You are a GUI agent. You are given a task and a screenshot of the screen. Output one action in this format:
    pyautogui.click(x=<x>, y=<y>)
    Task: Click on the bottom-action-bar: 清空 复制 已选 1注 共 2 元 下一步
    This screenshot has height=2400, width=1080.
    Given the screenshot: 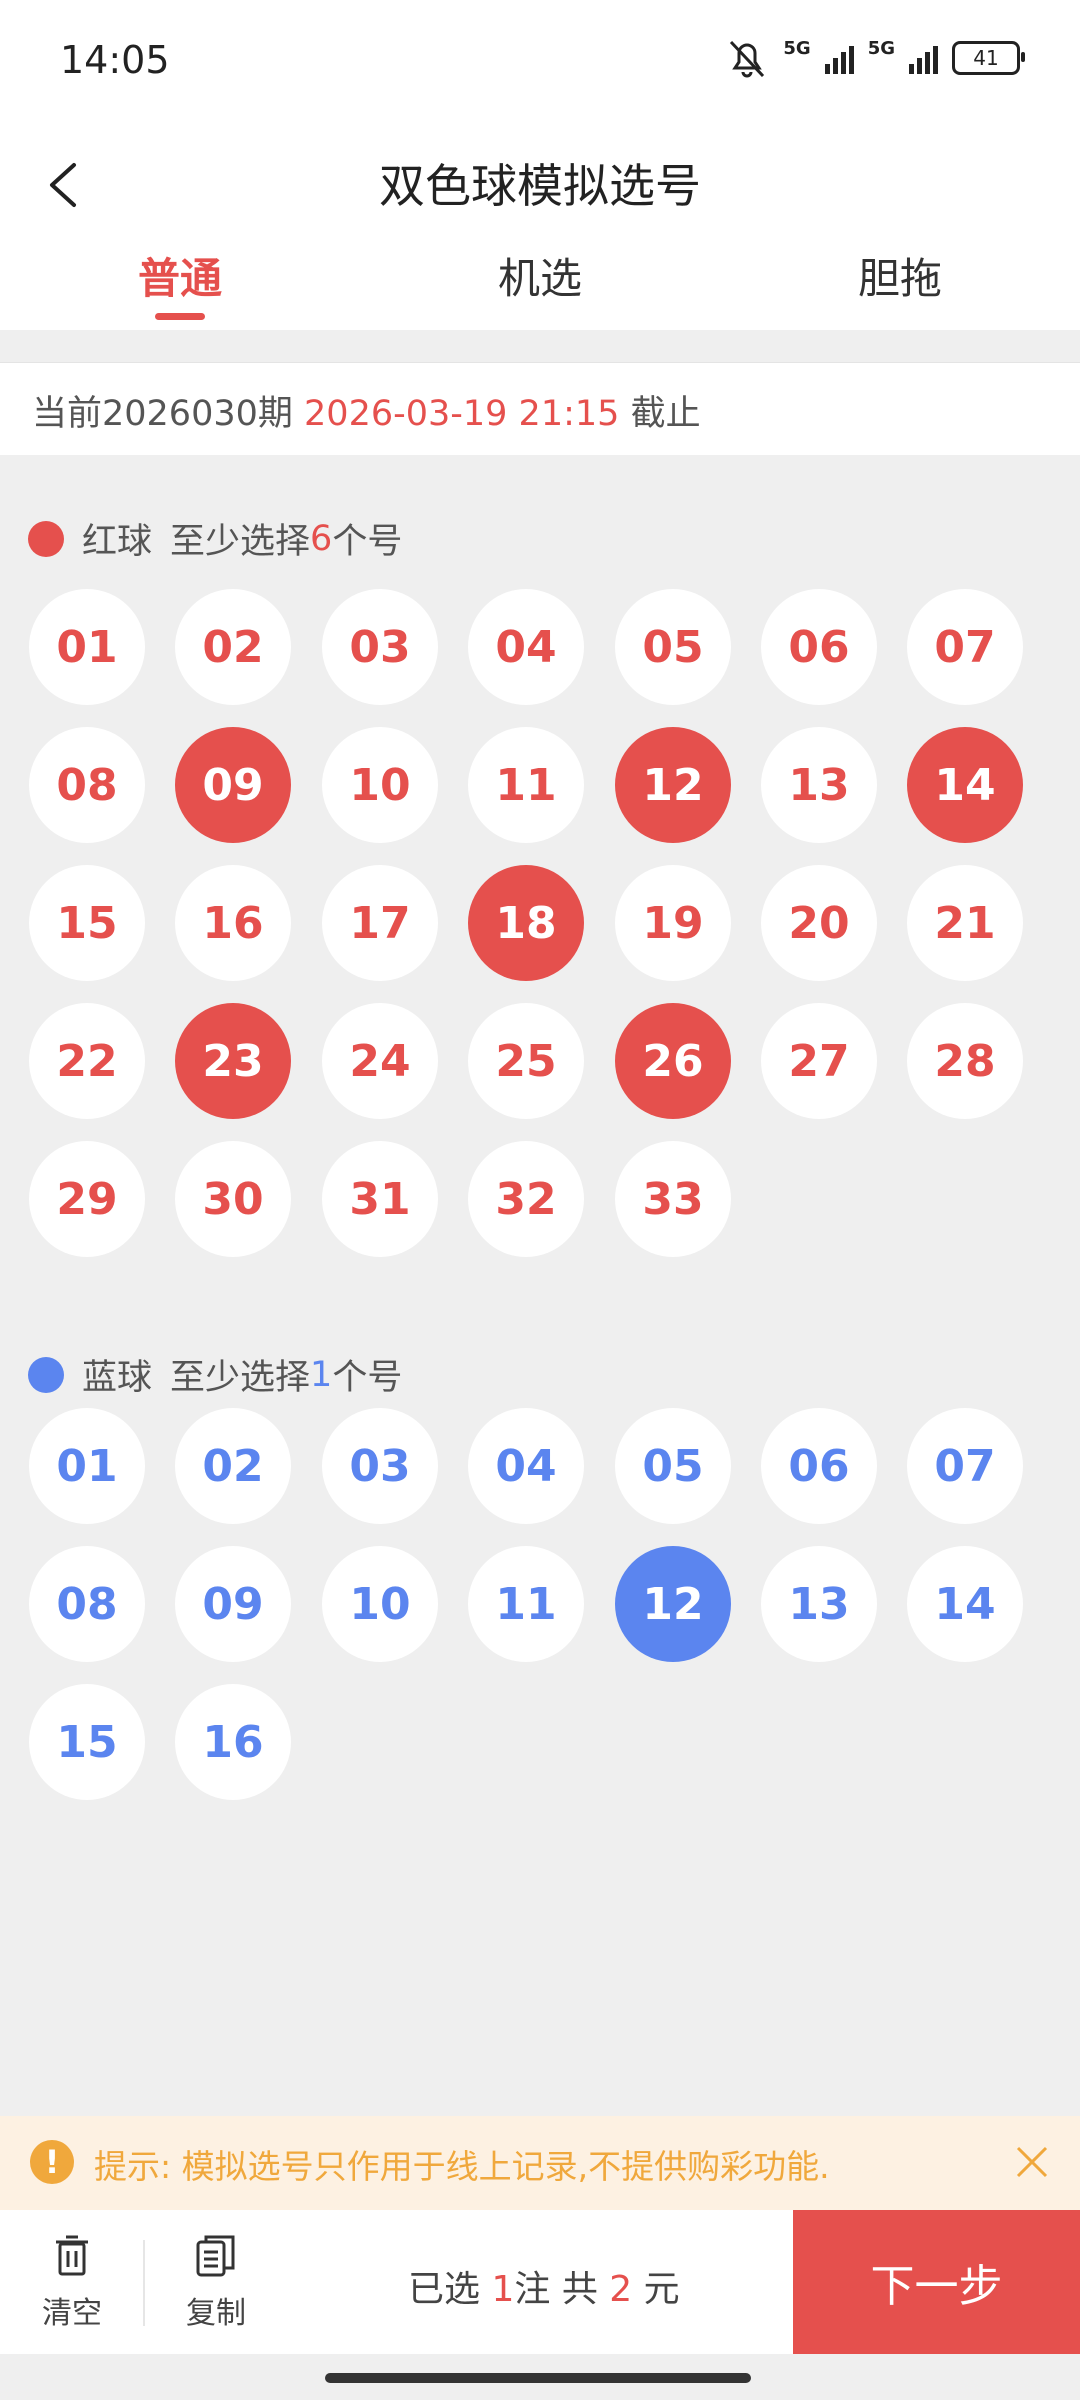 What is the action you would take?
    pyautogui.click(x=540, y=2282)
    